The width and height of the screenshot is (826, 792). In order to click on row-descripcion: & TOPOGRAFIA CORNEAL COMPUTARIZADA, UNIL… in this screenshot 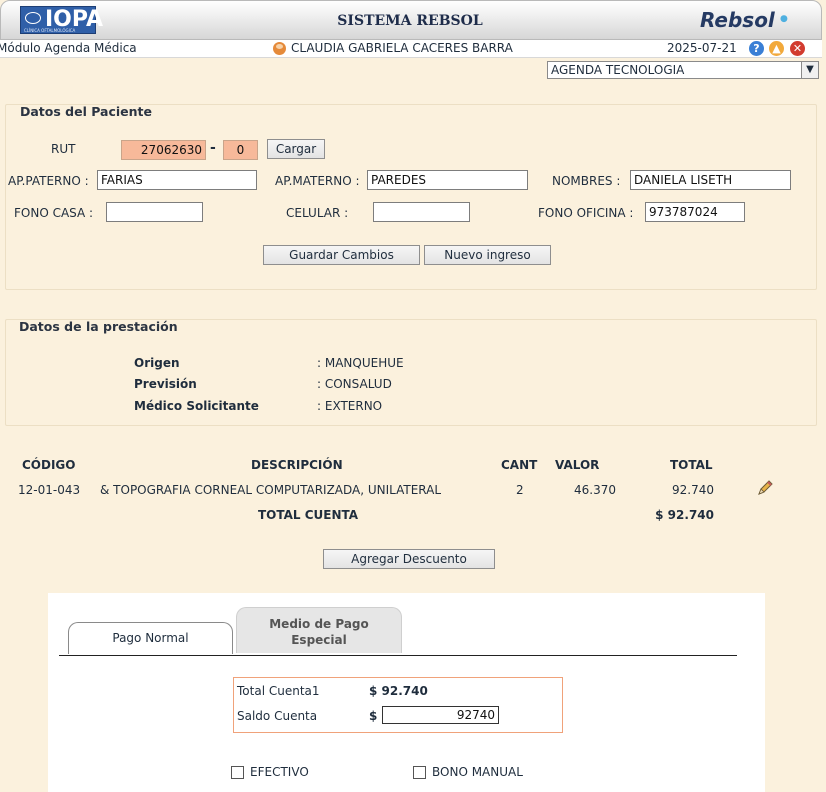, I will do `click(271, 490)`.